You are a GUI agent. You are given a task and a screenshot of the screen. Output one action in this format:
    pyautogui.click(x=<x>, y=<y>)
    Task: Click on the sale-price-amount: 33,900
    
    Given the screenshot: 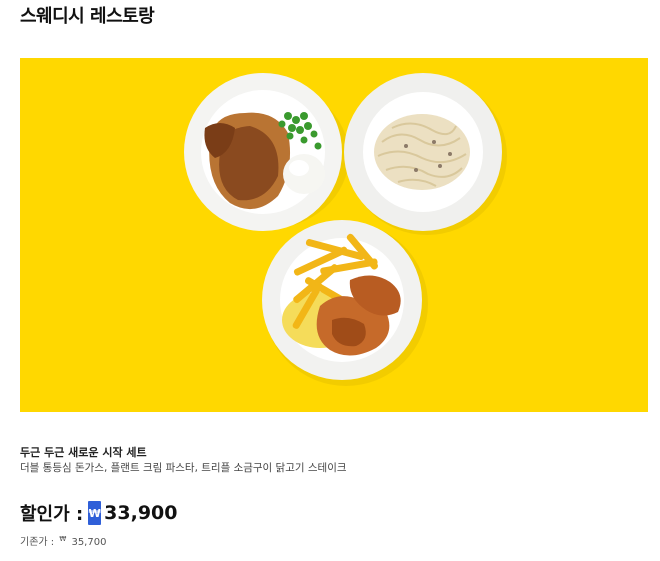 What is the action you would take?
    pyautogui.click(x=141, y=513)
    